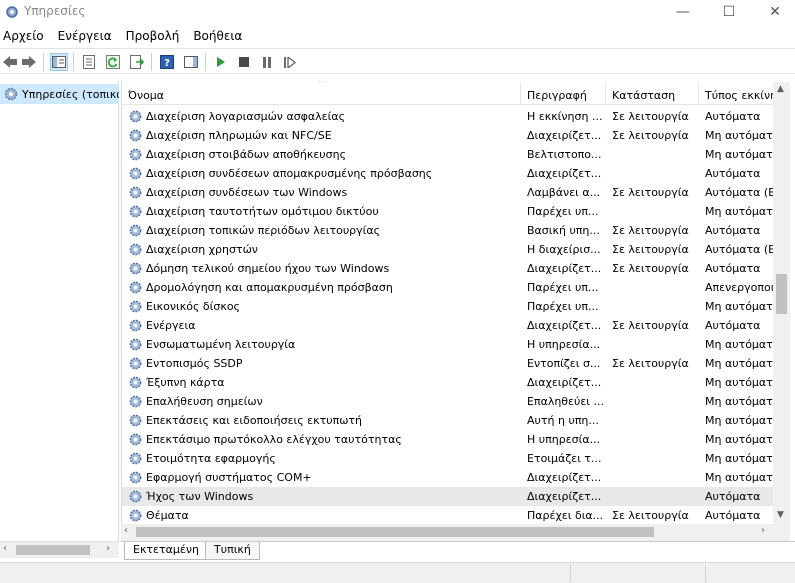 This screenshot has width=795, height=583. What do you see at coordinates (267, 62) in the screenshot?
I see `pause-service-icon` at bounding box center [267, 62].